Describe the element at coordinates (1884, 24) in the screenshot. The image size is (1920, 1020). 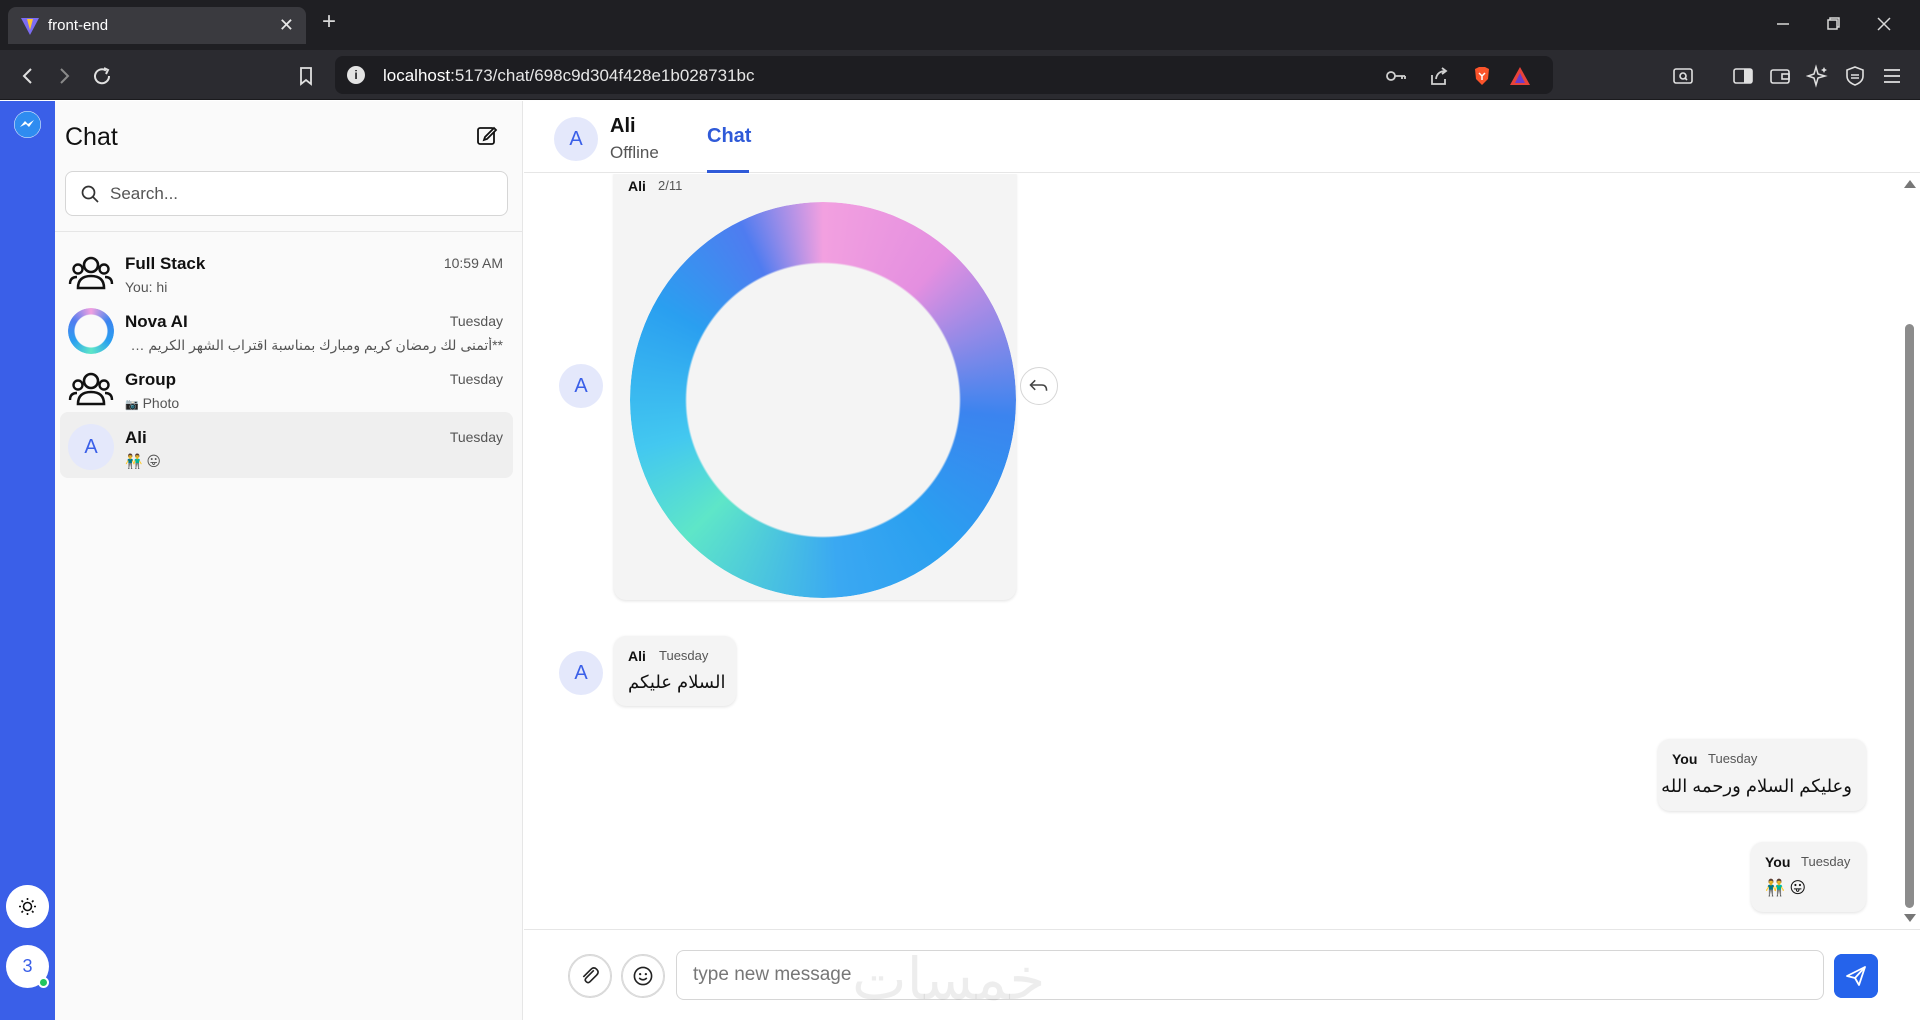
I see `close-window-icon` at that location.